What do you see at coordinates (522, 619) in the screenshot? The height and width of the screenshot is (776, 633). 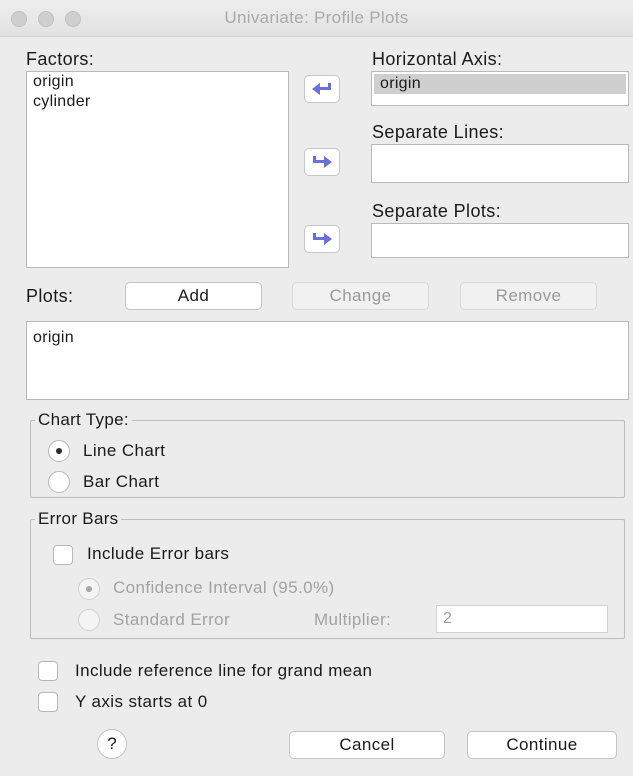 I see `multiplier-input: 2` at bounding box center [522, 619].